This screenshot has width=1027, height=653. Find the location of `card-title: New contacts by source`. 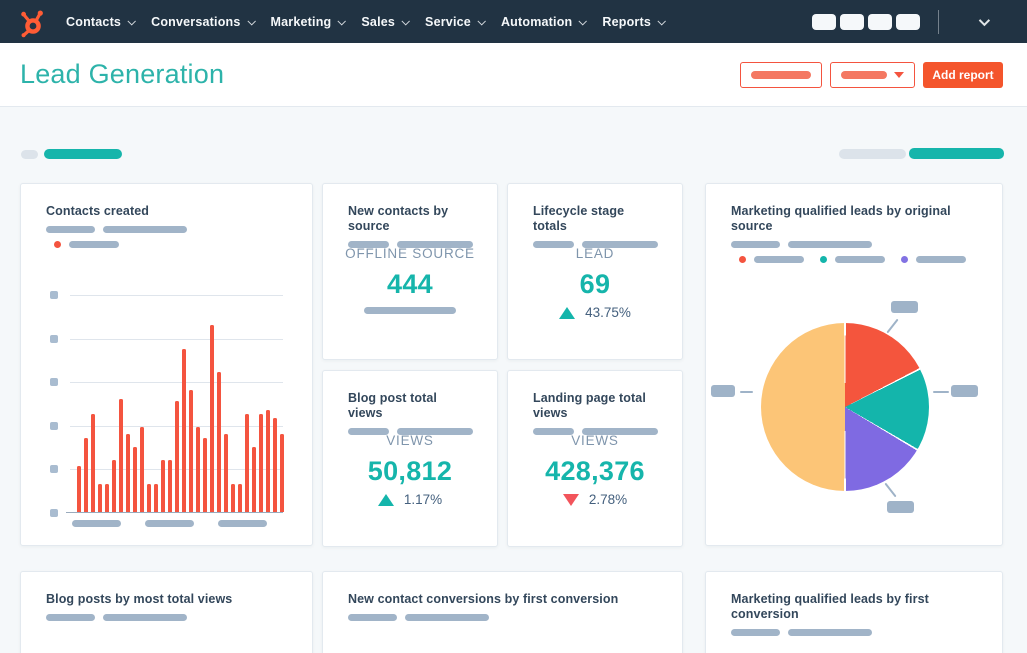

card-title: New contacts by source is located at coordinates (398, 218).